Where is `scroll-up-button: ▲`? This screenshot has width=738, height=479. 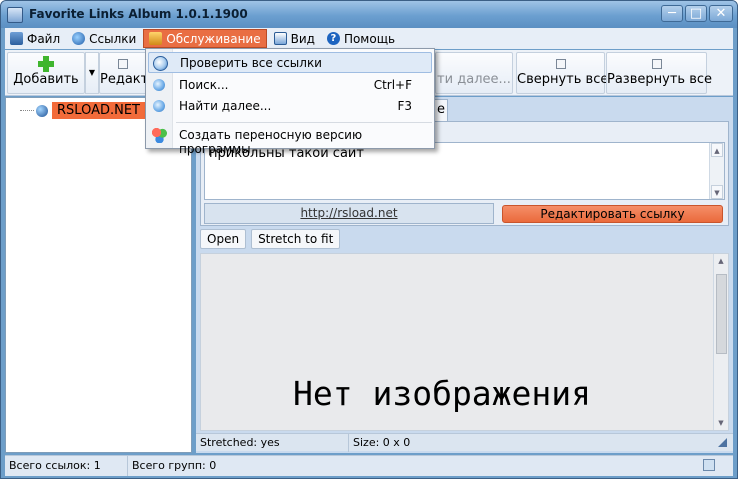 scroll-up-button: ▲ is located at coordinates (717, 150).